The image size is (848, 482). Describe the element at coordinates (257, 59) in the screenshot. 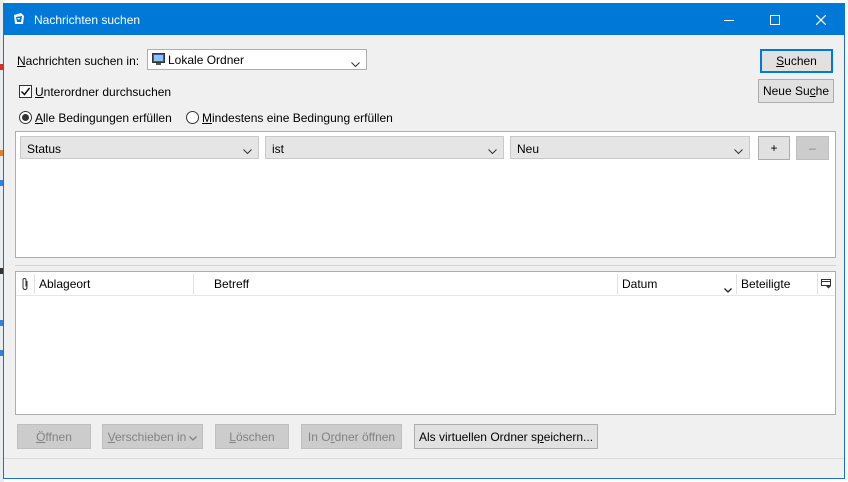

I see `folder-select: Lokale Ordner` at that location.